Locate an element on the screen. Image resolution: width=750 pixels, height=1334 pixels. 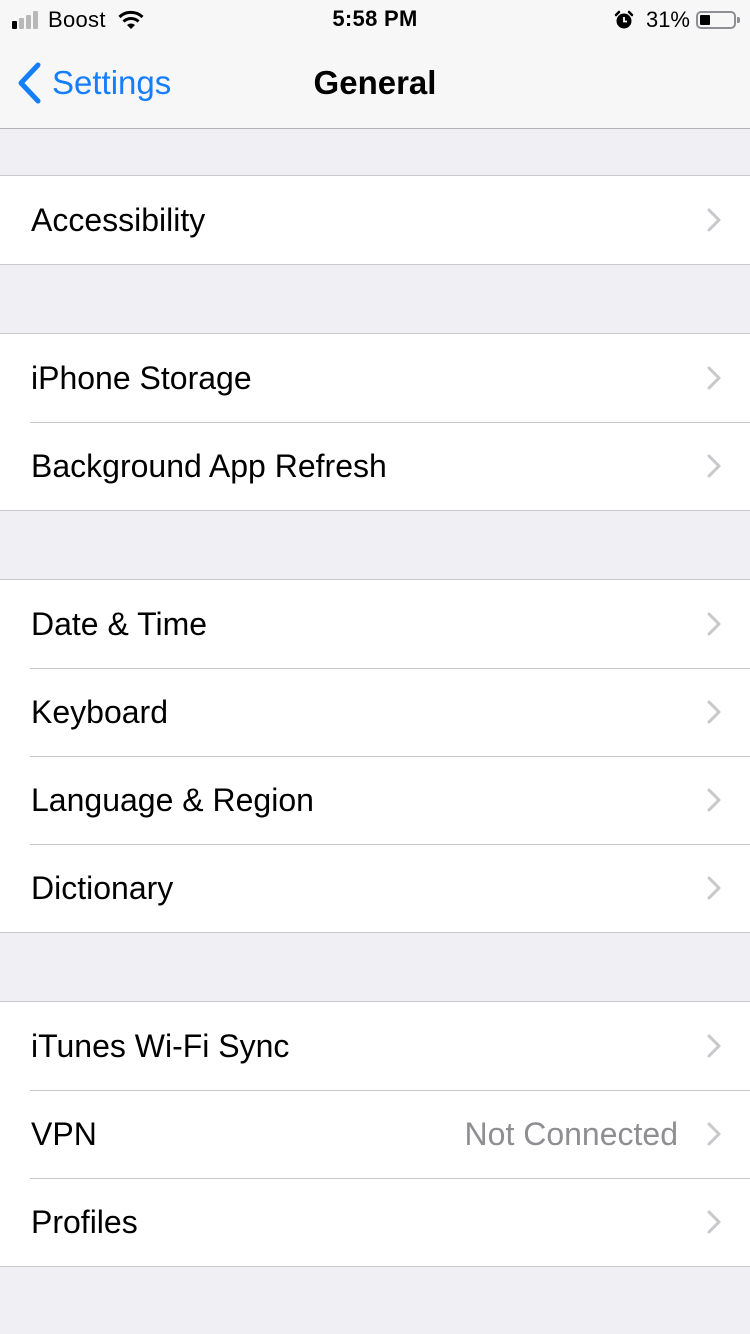
settings-row-itunes-wi-fi-sync: iTunes Wi-Fi Sync is located at coordinates (375, 1046).